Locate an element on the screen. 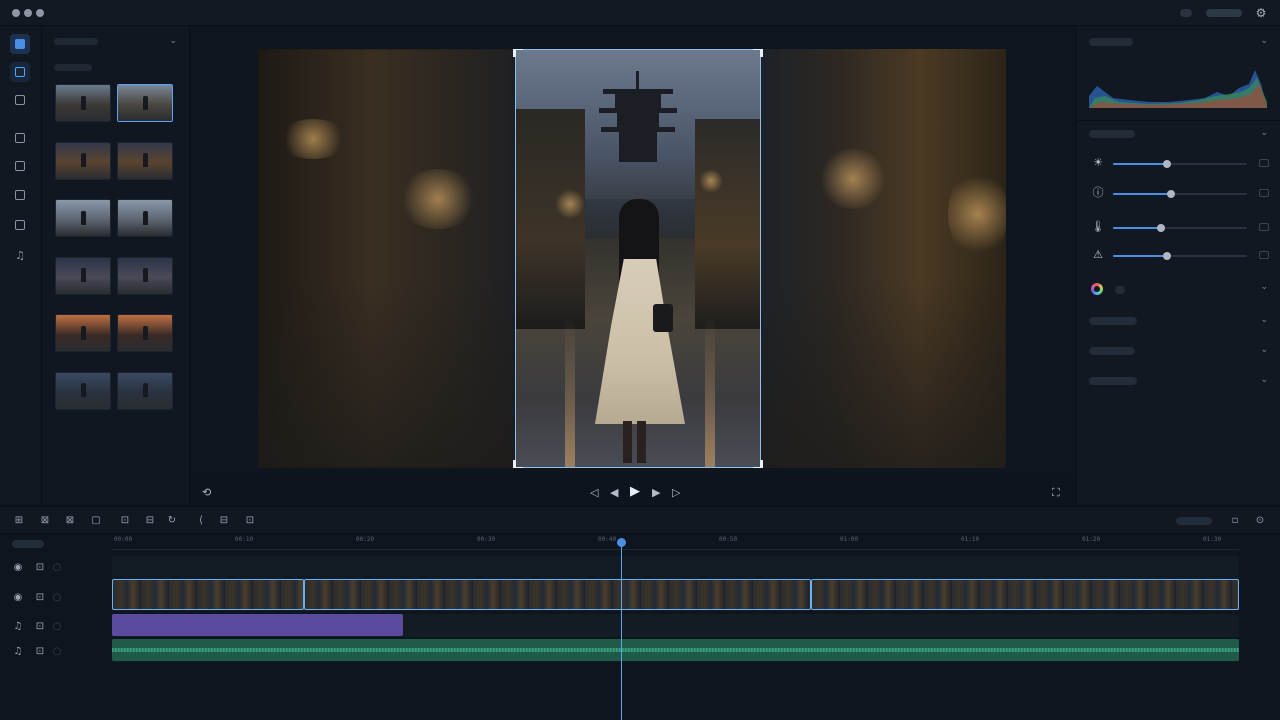 Image resolution: width=1280 pixels, height=720 pixels. text-icon is located at coordinates (20, 100).